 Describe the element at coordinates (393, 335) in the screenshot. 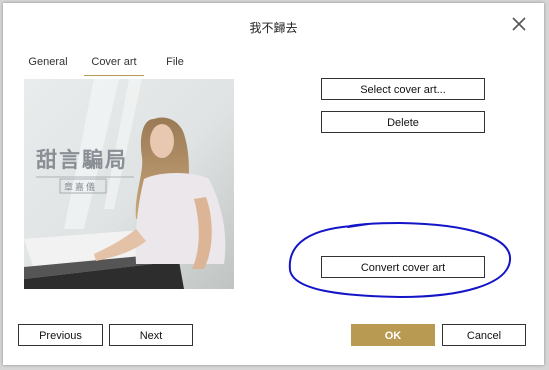

I see `ok-button: OK` at that location.